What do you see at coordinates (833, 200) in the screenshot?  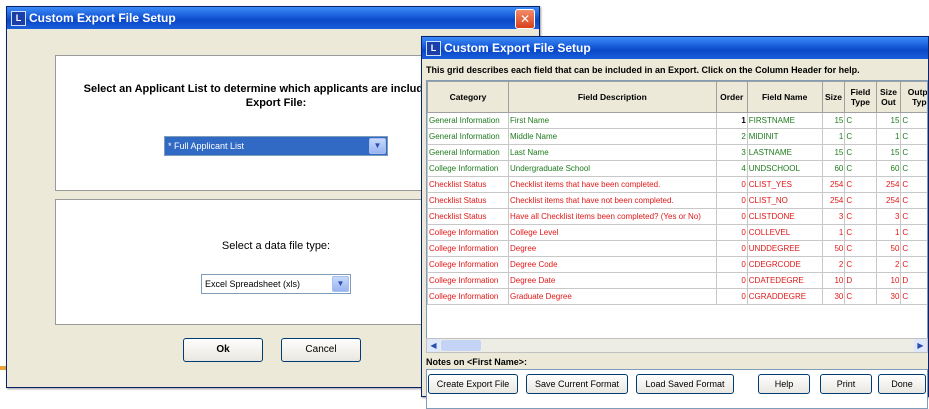 I see `cell-size: 254` at bounding box center [833, 200].